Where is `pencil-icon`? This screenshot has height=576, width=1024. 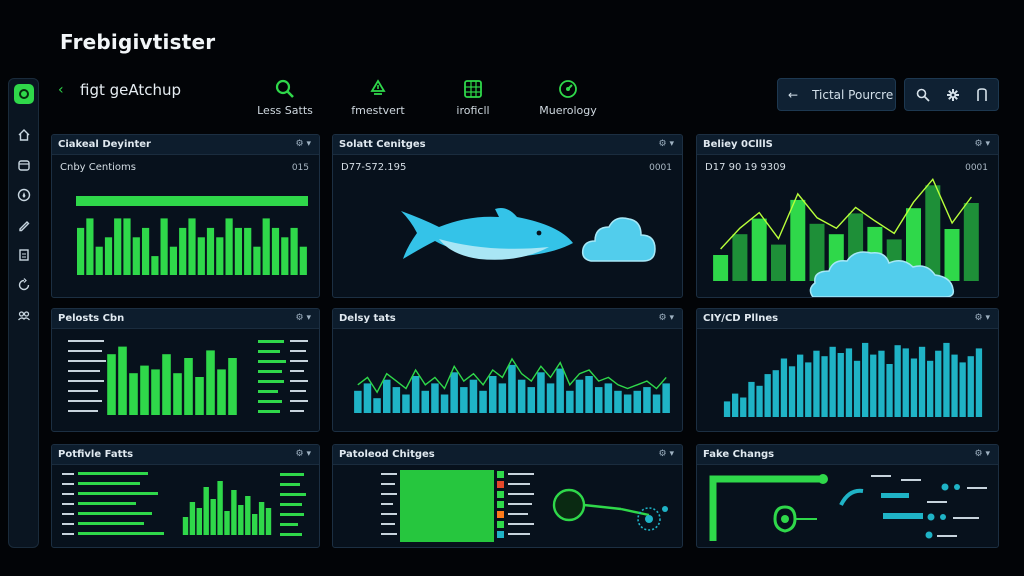 pencil-icon is located at coordinates (24, 225).